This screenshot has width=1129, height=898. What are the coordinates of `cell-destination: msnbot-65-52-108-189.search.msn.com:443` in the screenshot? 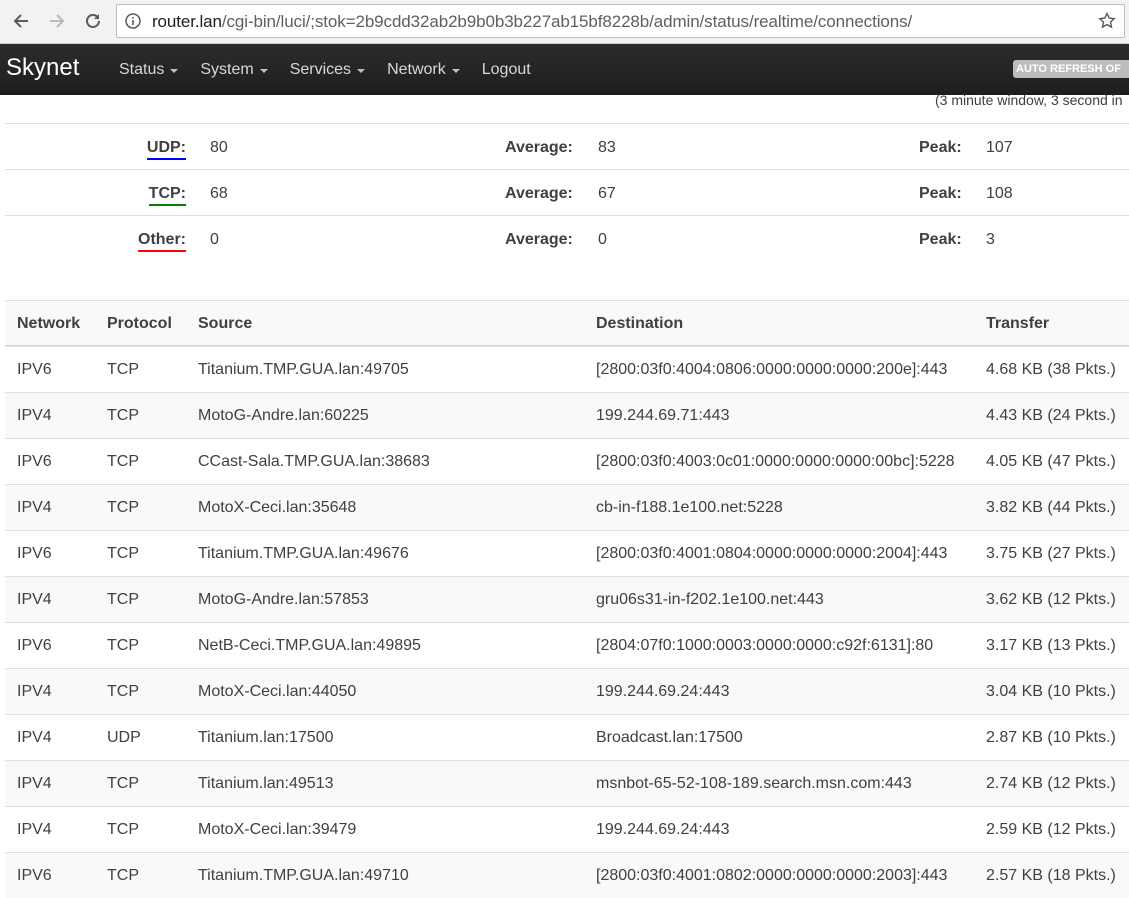 It's located at (754, 783).